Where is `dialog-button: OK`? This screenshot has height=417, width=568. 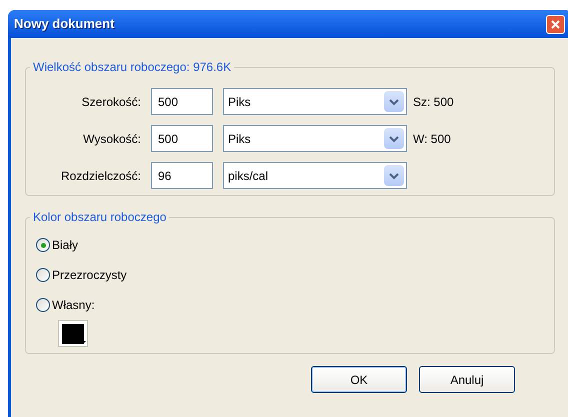
dialog-button: OK is located at coordinates (359, 379).